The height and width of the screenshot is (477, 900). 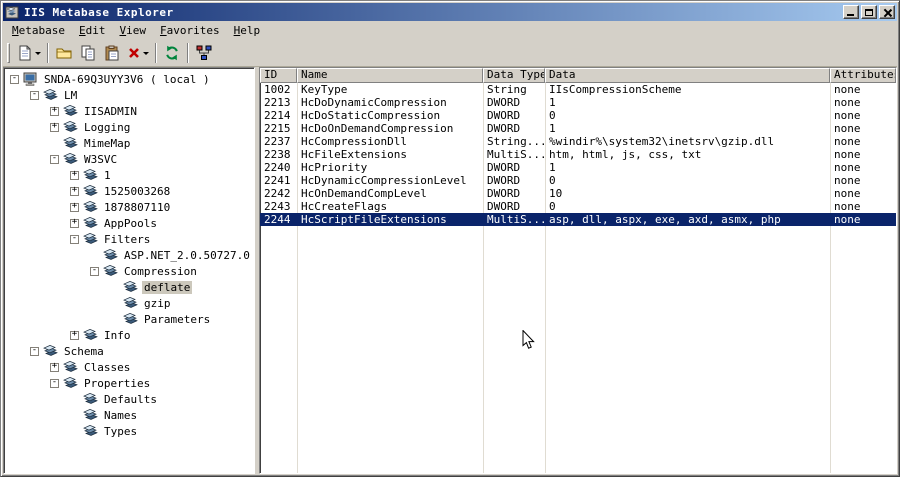 What do you see at coordinates (8, 53) in the screenshot?
I see `toolbar-grip` at bounding box center [8, 53].